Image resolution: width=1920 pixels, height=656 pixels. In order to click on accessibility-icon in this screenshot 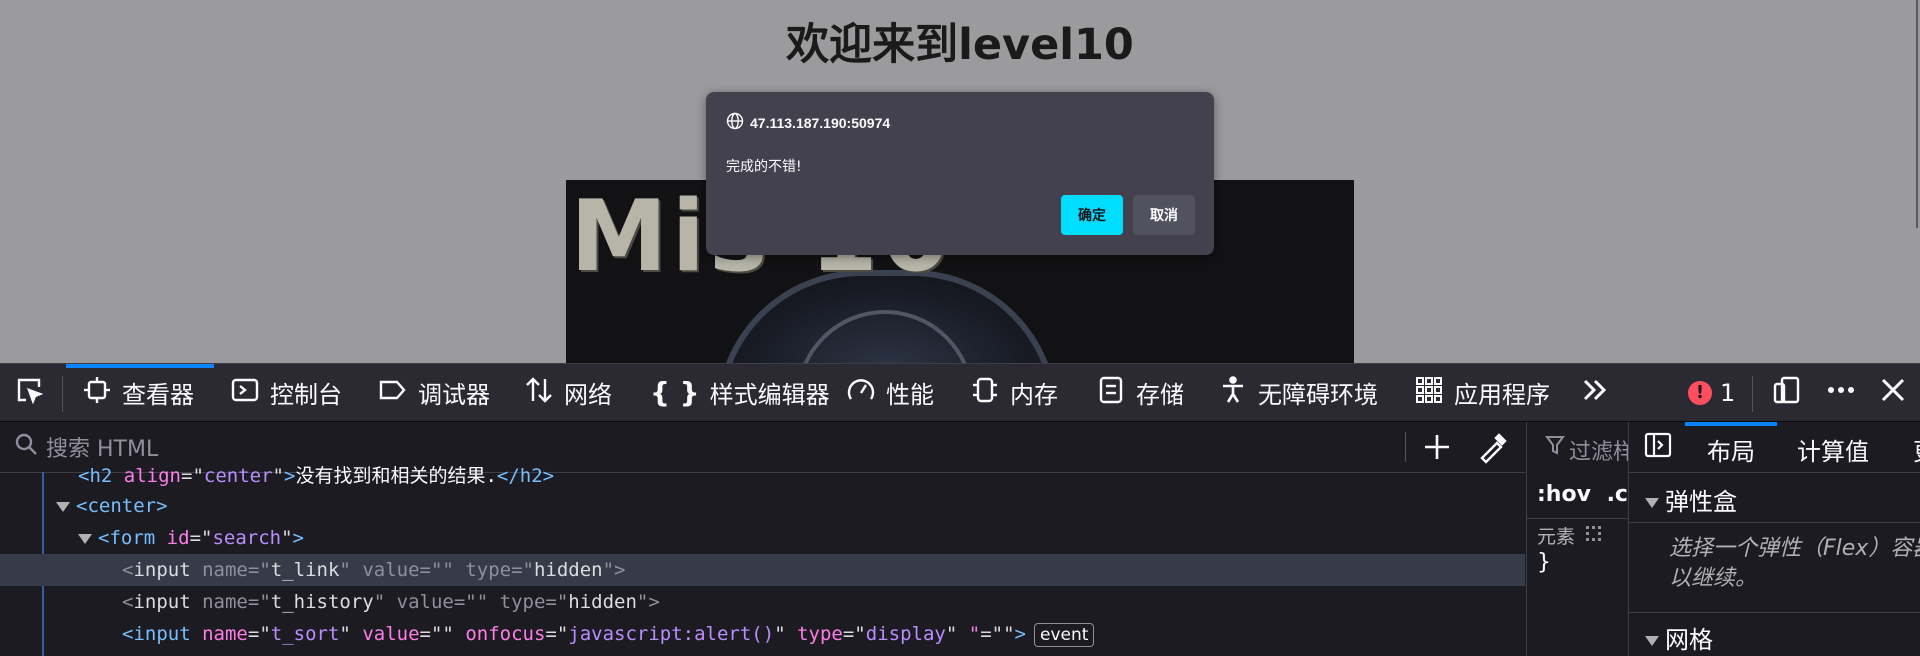, I will do `click(1233, 393)`.